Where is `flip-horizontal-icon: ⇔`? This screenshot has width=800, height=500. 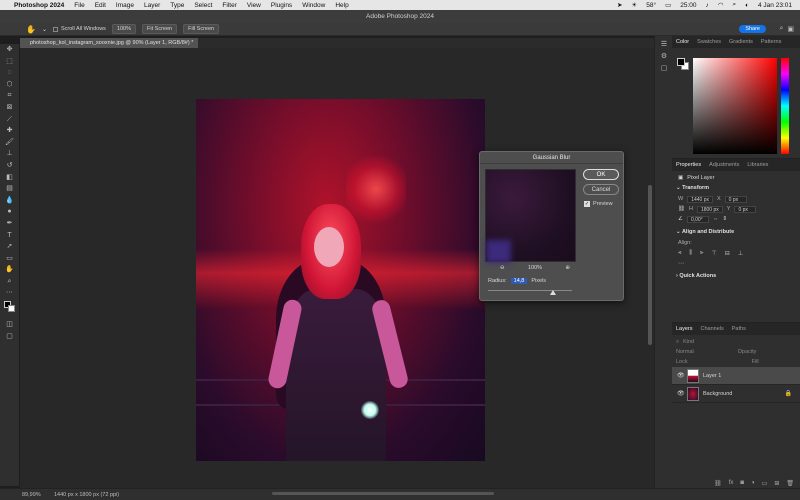 flip-horizontal-icon: ⇔ is located at coordinates (716, 219).